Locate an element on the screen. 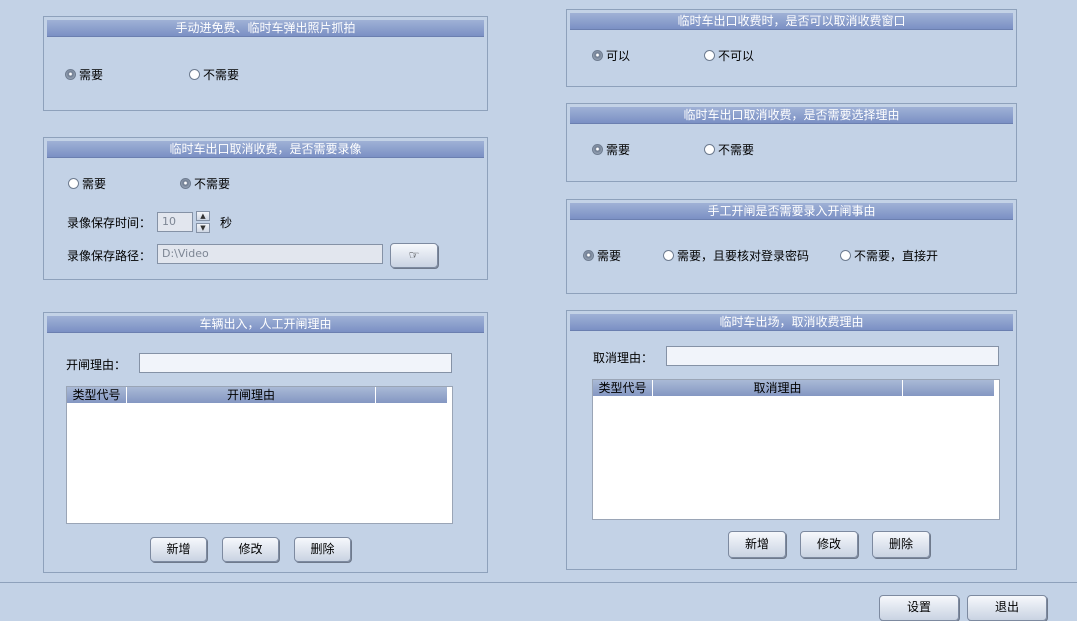 This screenshot has height=621, width=1077. column-header-reason: 取消理由 is located at coordinates (778, 388).